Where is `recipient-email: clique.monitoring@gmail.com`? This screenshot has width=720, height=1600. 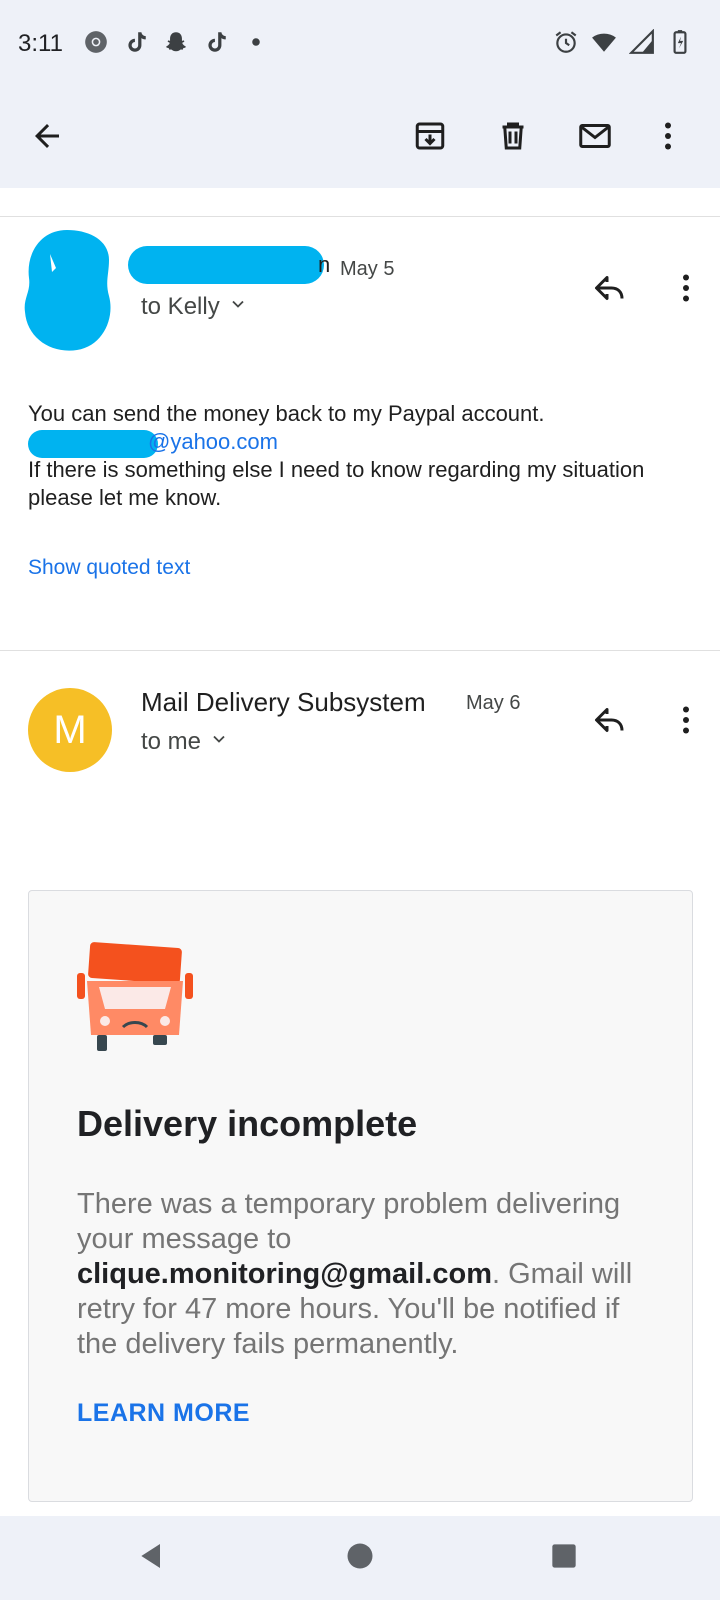 recipient-email: clique.monitoring@gmail.com is located at coordinates (284, 1274).